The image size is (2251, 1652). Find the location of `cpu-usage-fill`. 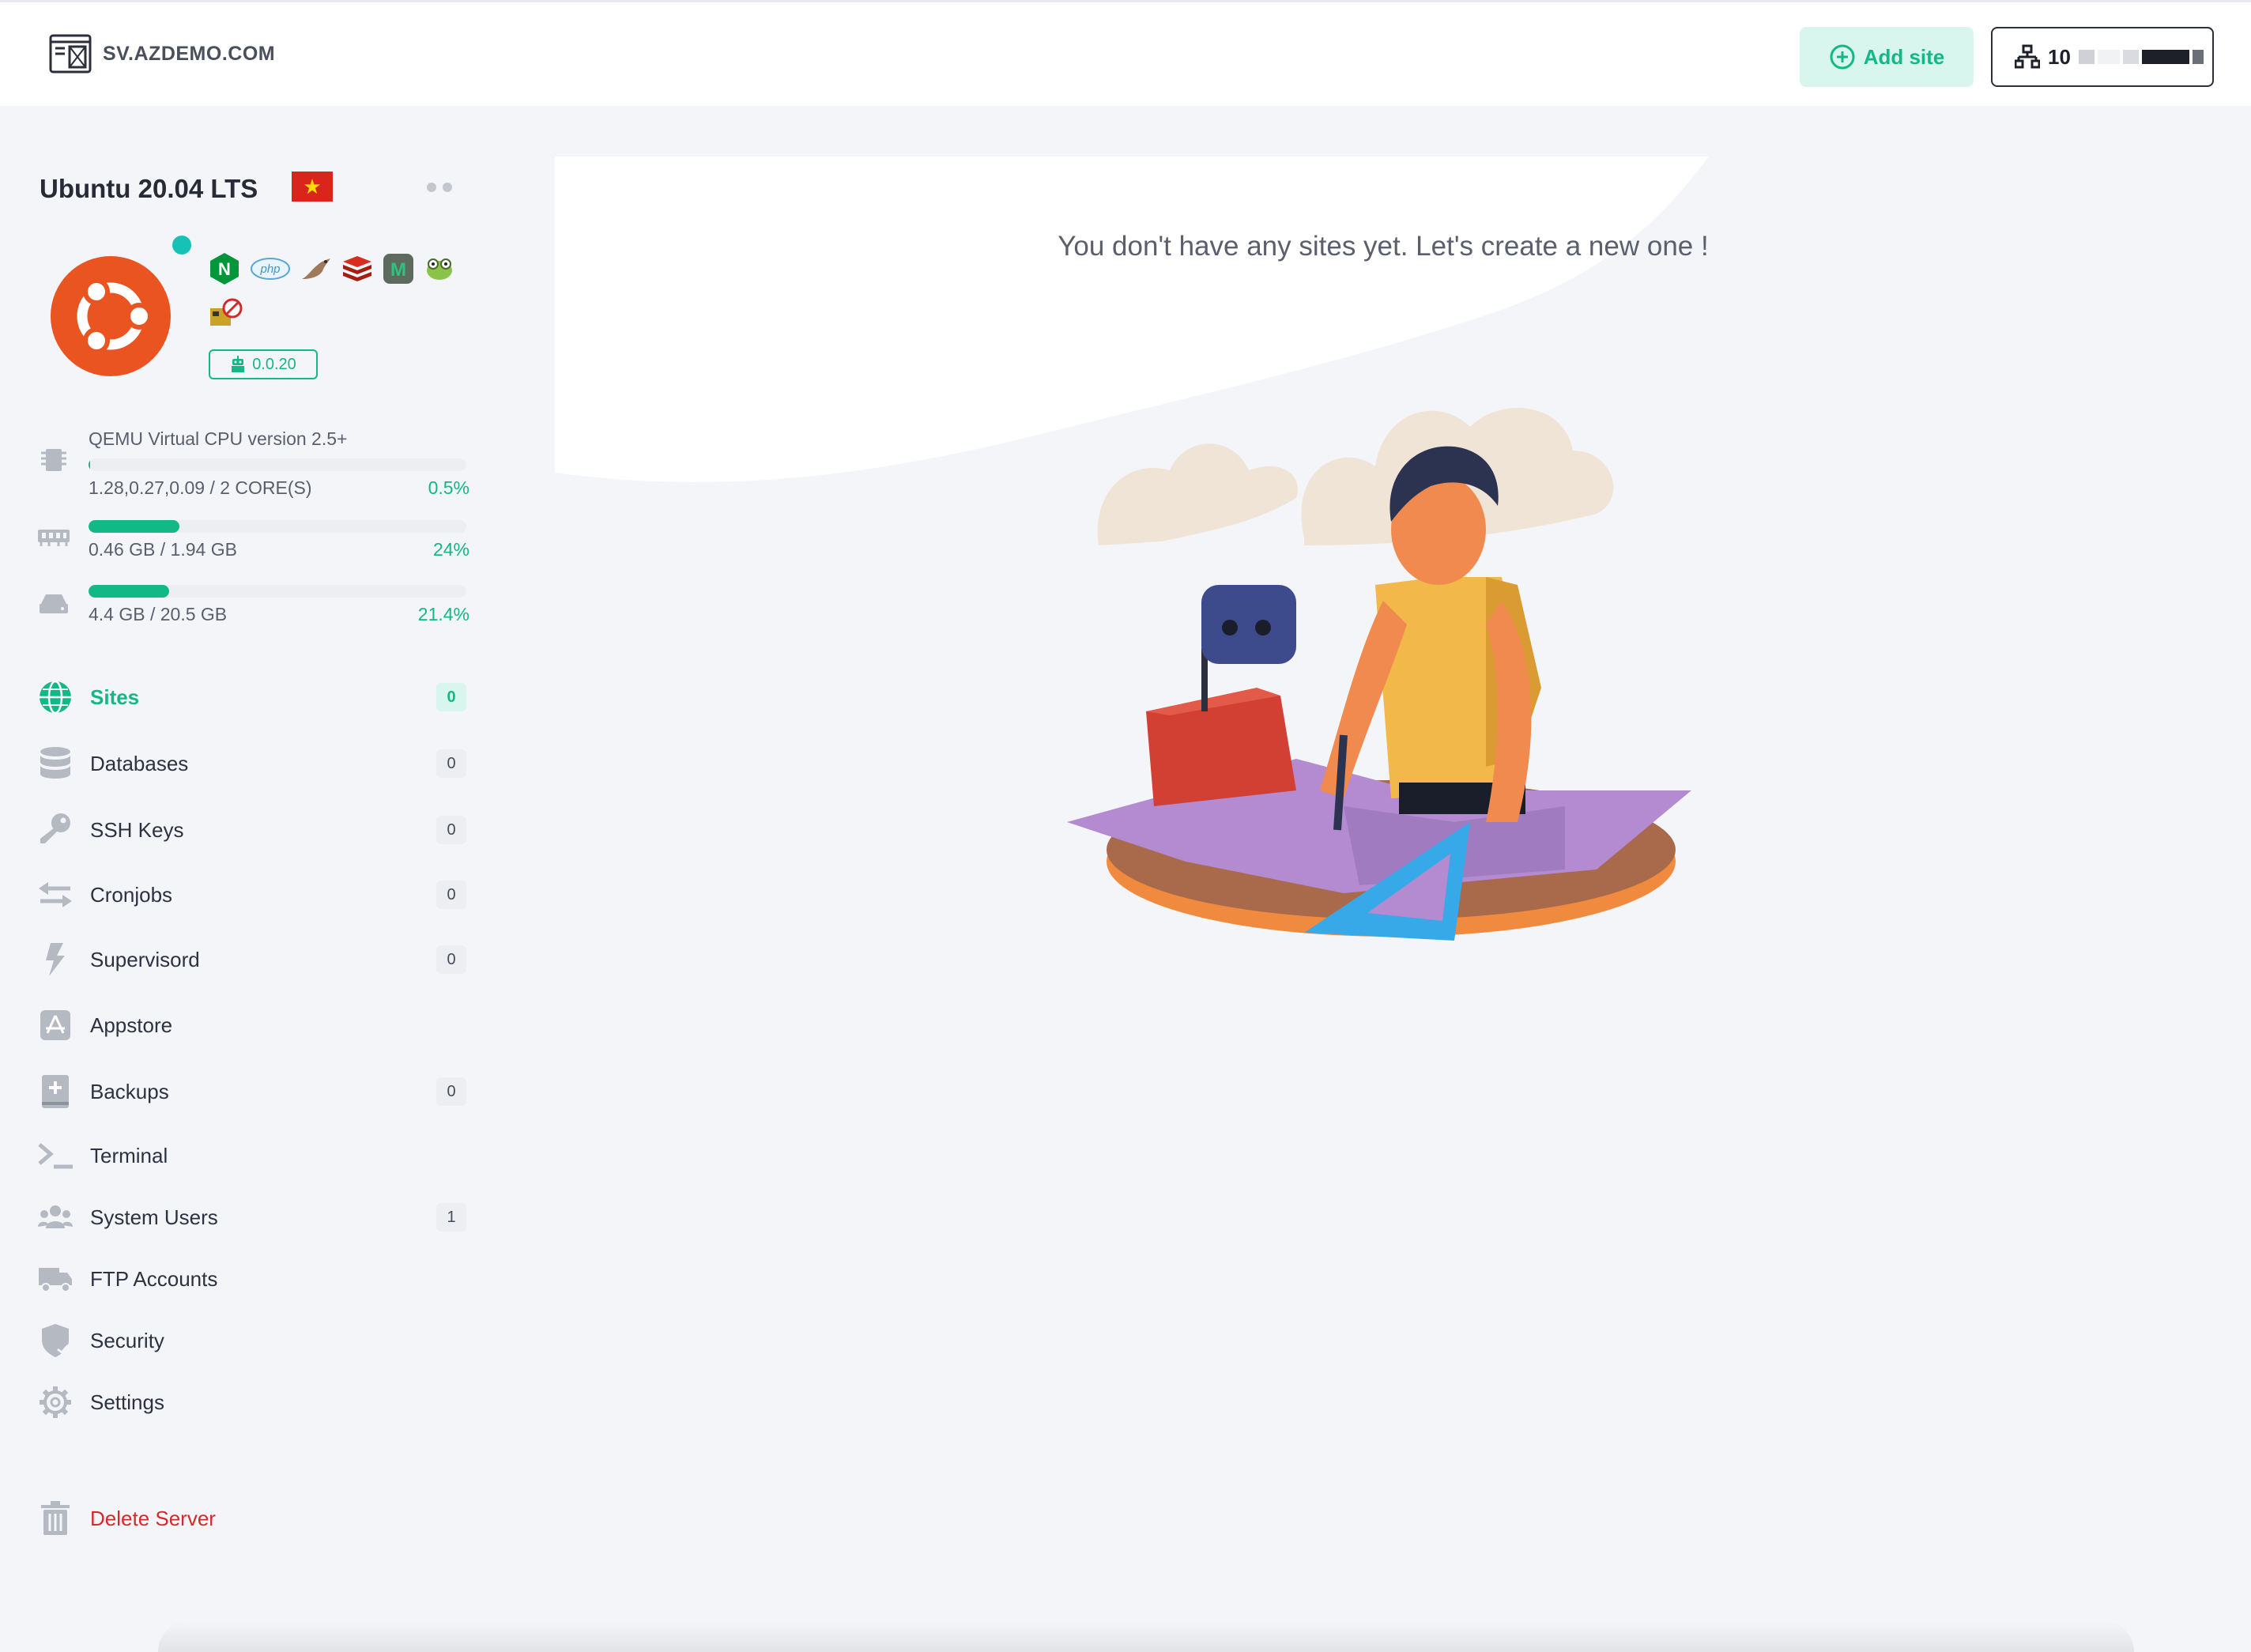

cpu-usage-fill is located at coordinates (90, 464).